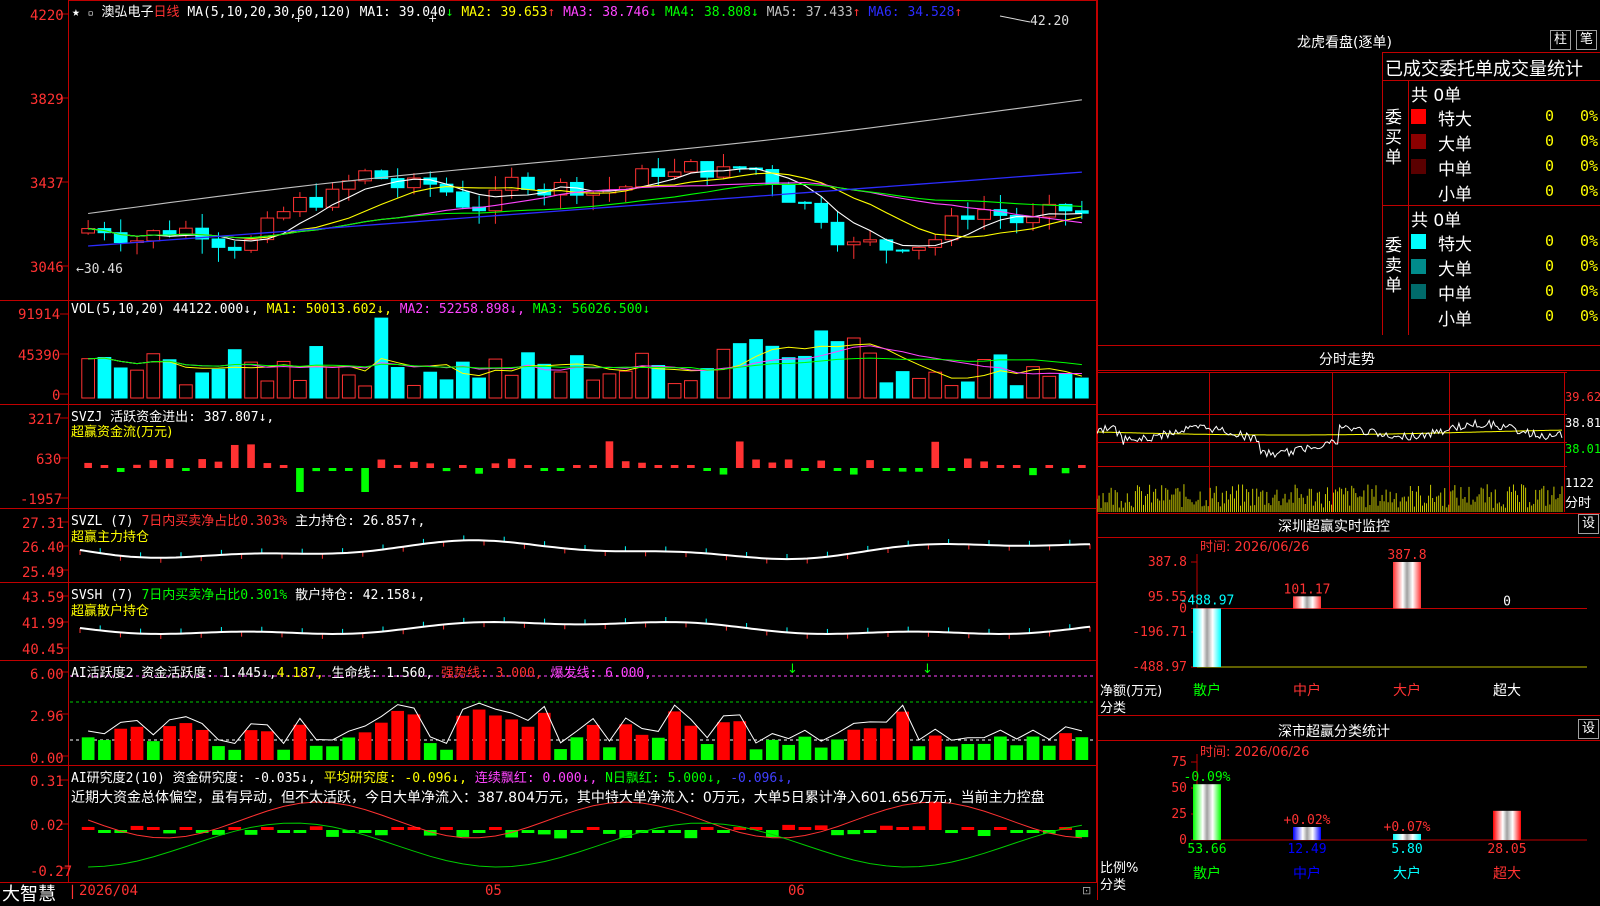  Describe the element at coordinates (127, 12) in the screenshot. I see `stock-name: 澳弘电子` at that location.